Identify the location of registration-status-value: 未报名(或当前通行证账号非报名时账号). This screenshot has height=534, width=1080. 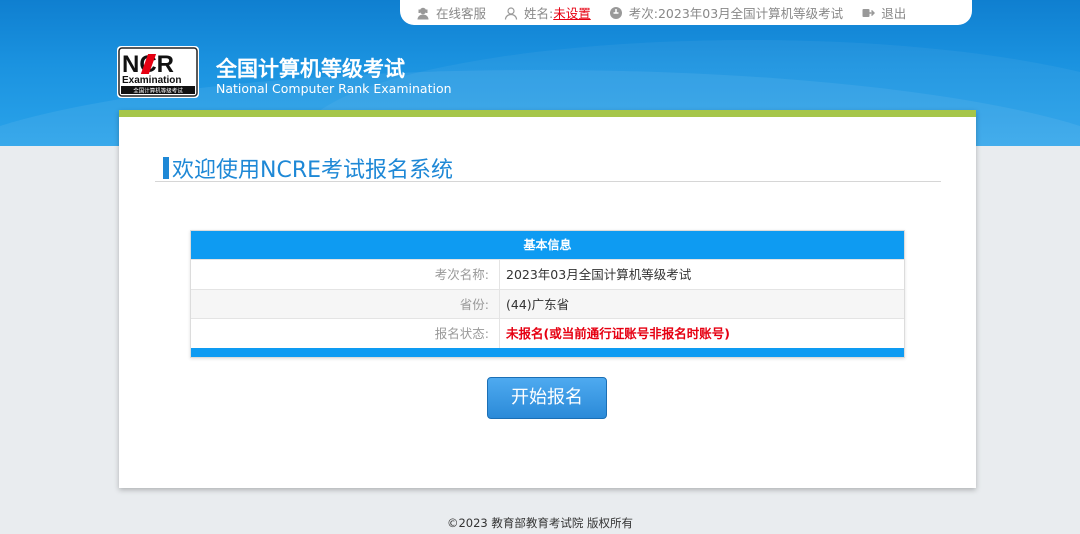
(618, 333).